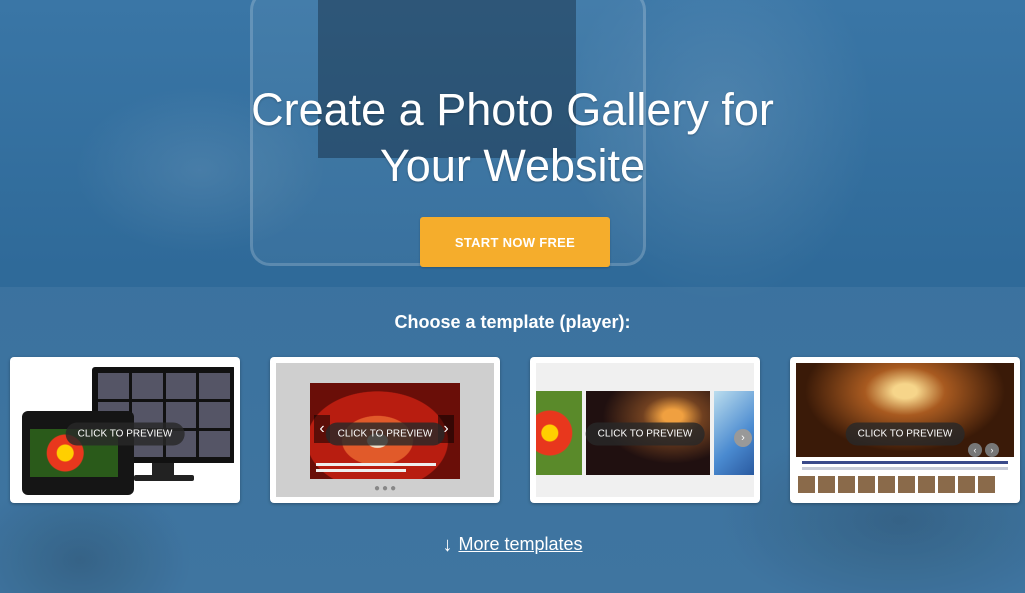  I want to click on start-now-button: START NOW FREE, so click(515, 242).